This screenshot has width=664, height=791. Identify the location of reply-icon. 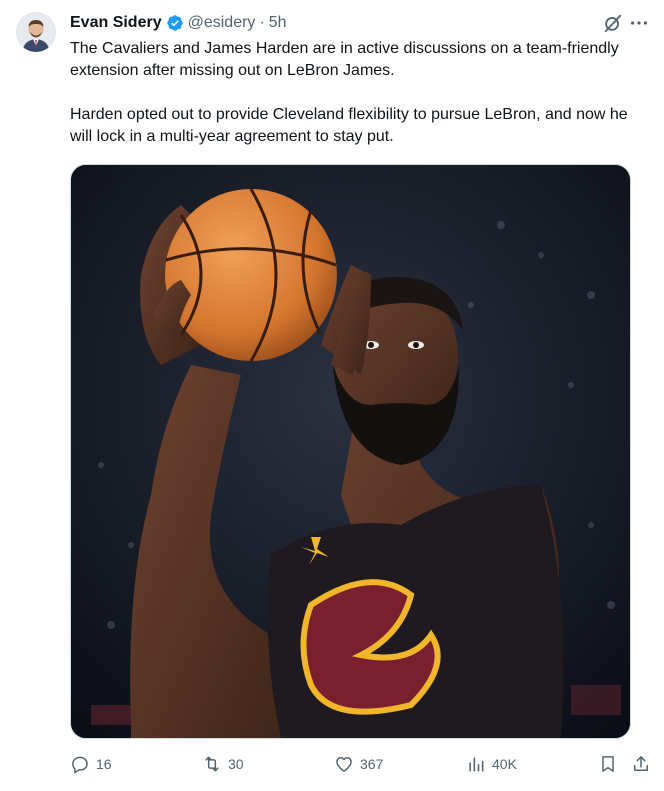
(80, 765).